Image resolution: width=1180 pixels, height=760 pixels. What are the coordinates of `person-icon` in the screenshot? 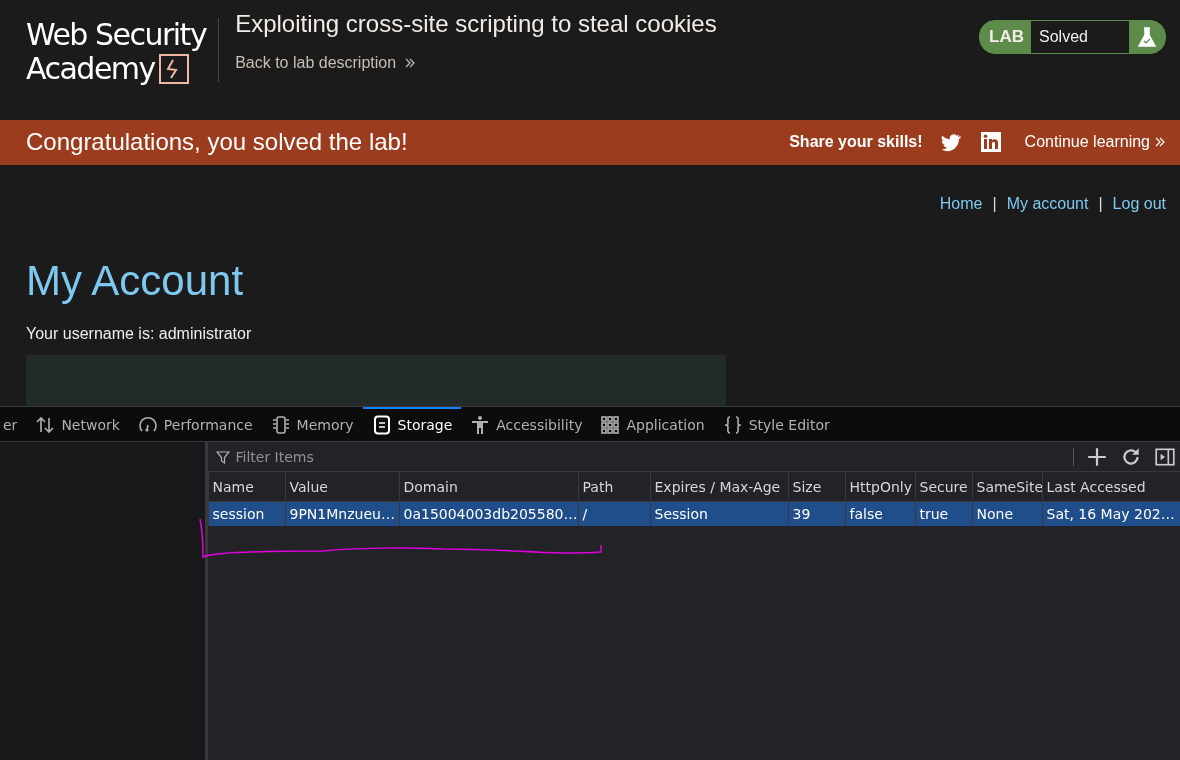 It's located at (480, 425).